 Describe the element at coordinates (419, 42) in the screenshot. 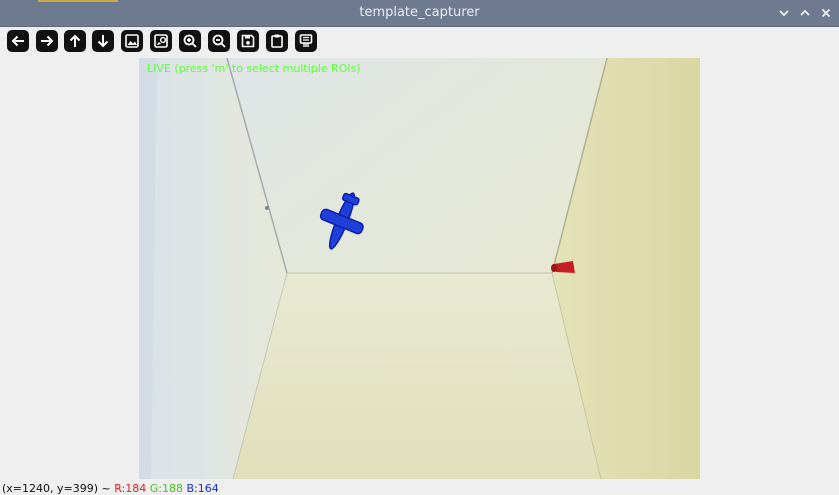

I see `toolbar` at that location.